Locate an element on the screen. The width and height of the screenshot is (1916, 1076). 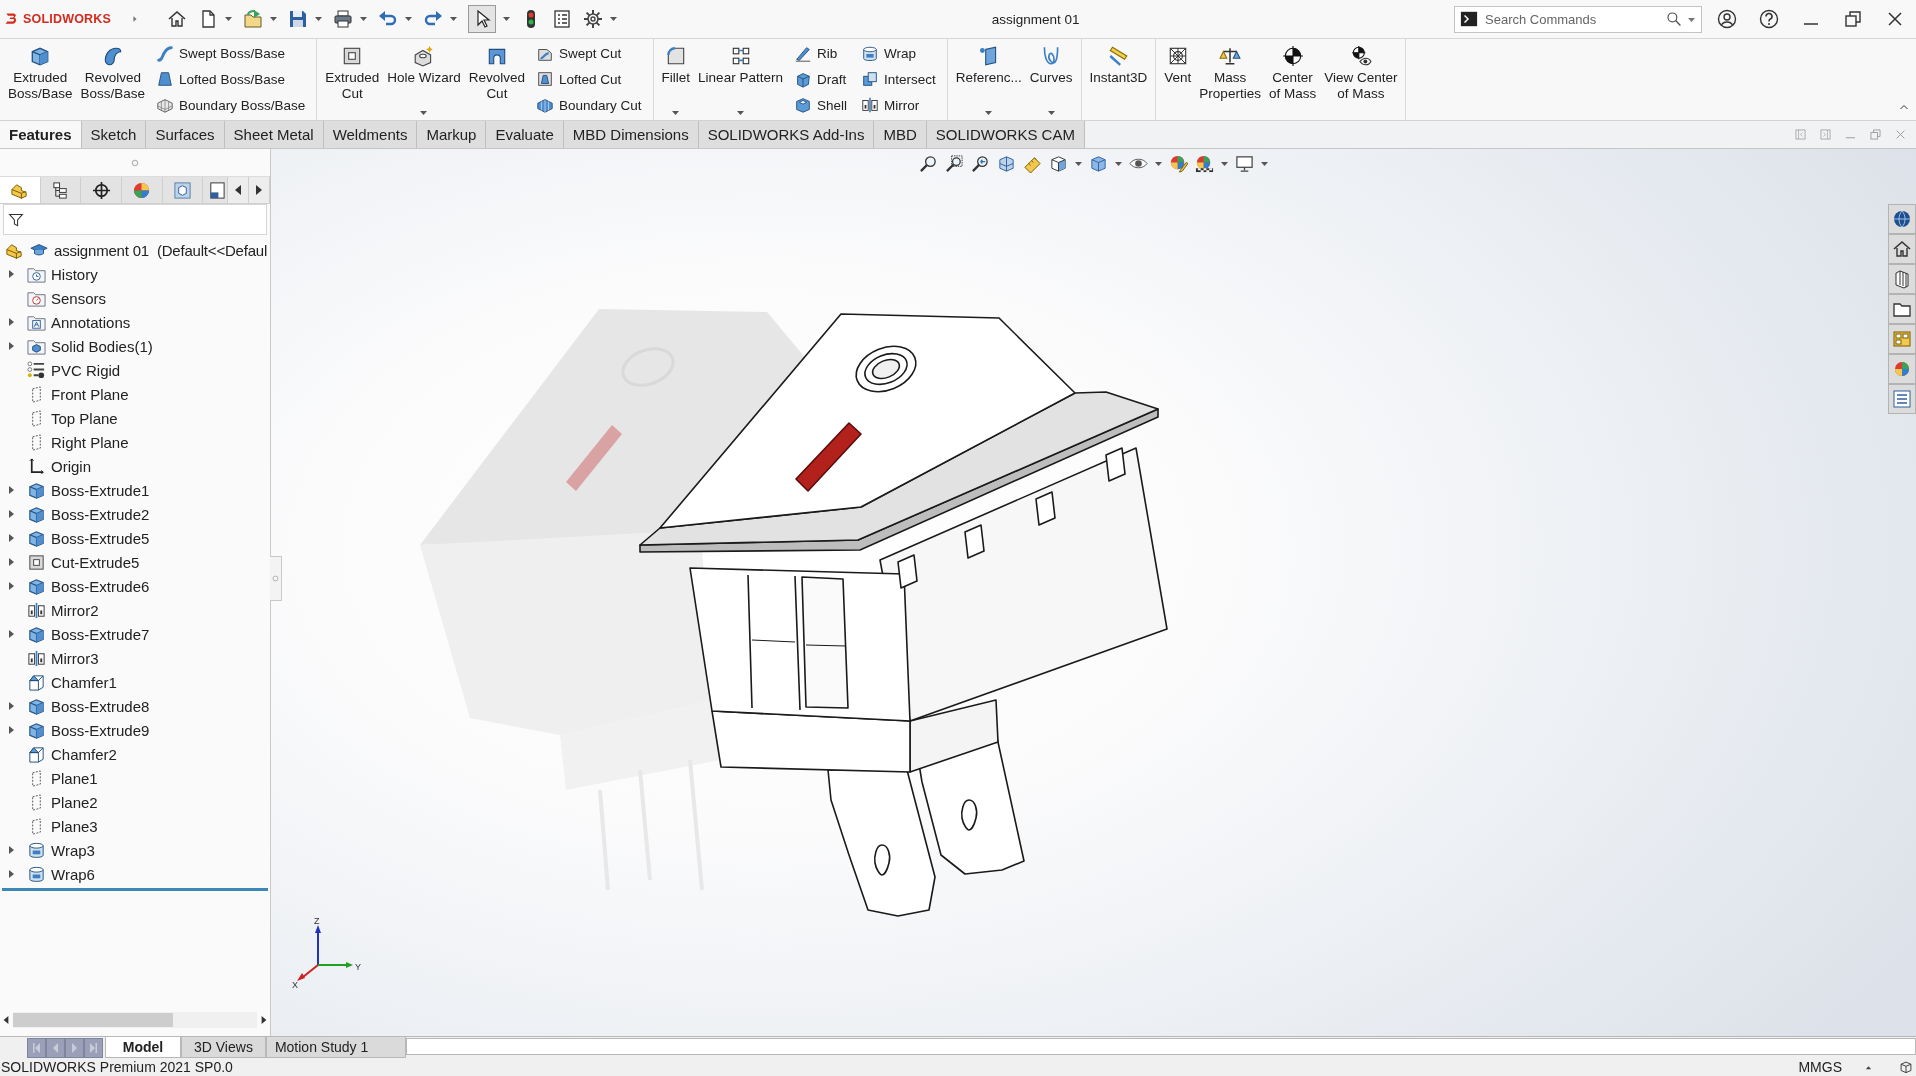
feature-tree-item: Right Plane is located at coordinates (90, 442).